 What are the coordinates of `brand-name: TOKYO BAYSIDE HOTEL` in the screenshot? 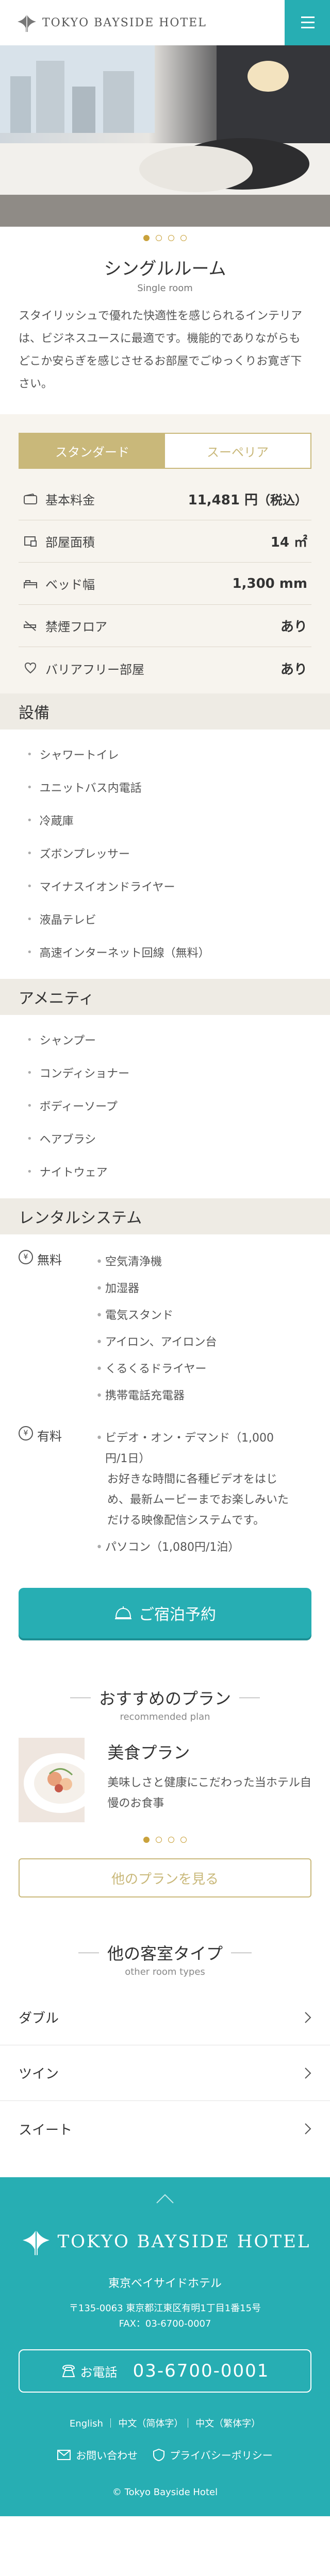 It's located at (124, 22).